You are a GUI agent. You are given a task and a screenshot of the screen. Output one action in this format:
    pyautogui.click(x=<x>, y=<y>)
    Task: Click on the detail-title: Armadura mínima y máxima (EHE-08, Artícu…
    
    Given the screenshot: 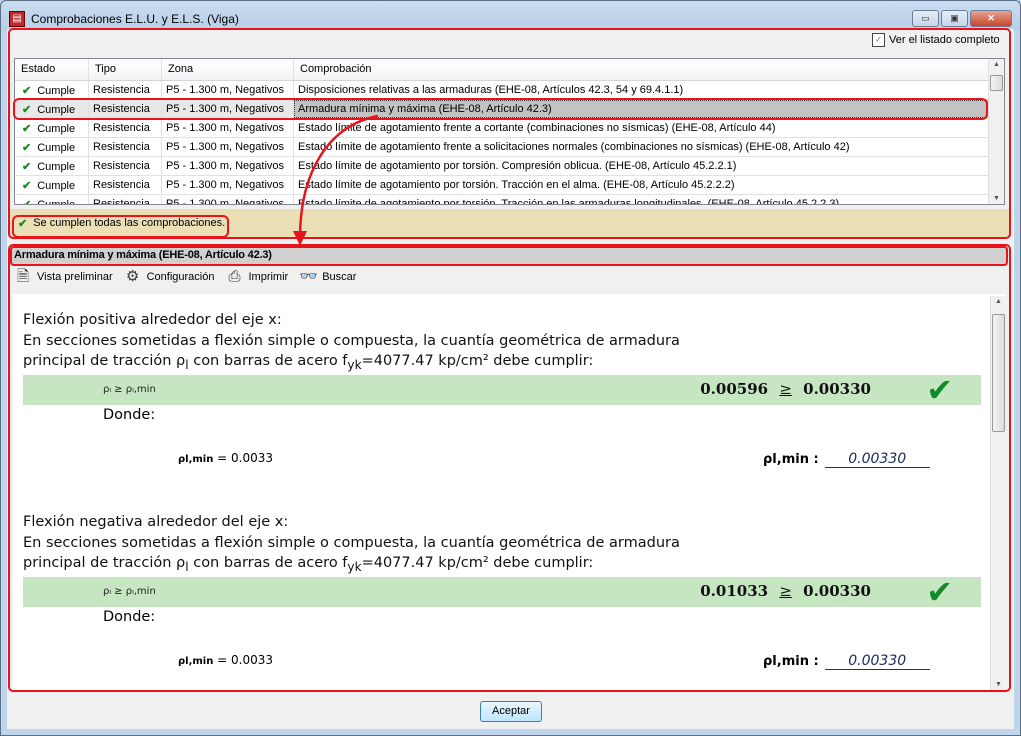 What is the action you would take?
    pyautogui.click(x=509, y=255)
    